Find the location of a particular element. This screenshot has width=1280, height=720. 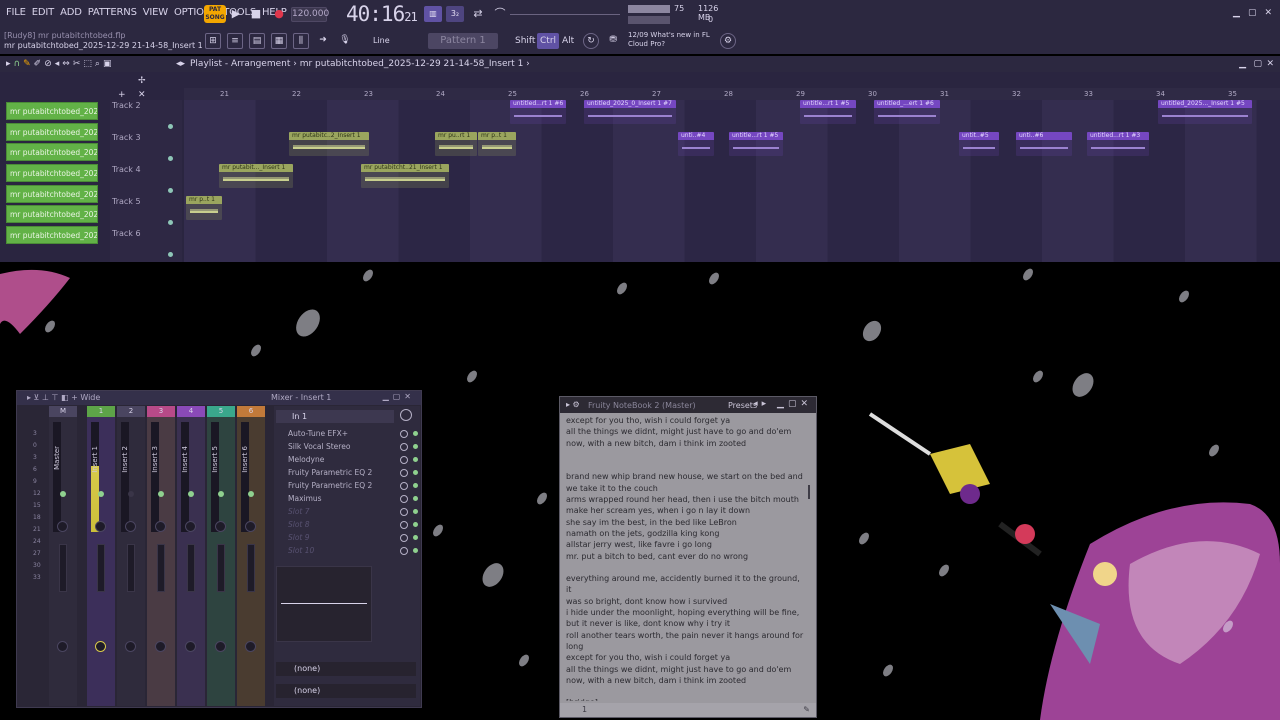

track-label: Track 3 is located at coordinates (126, 137).